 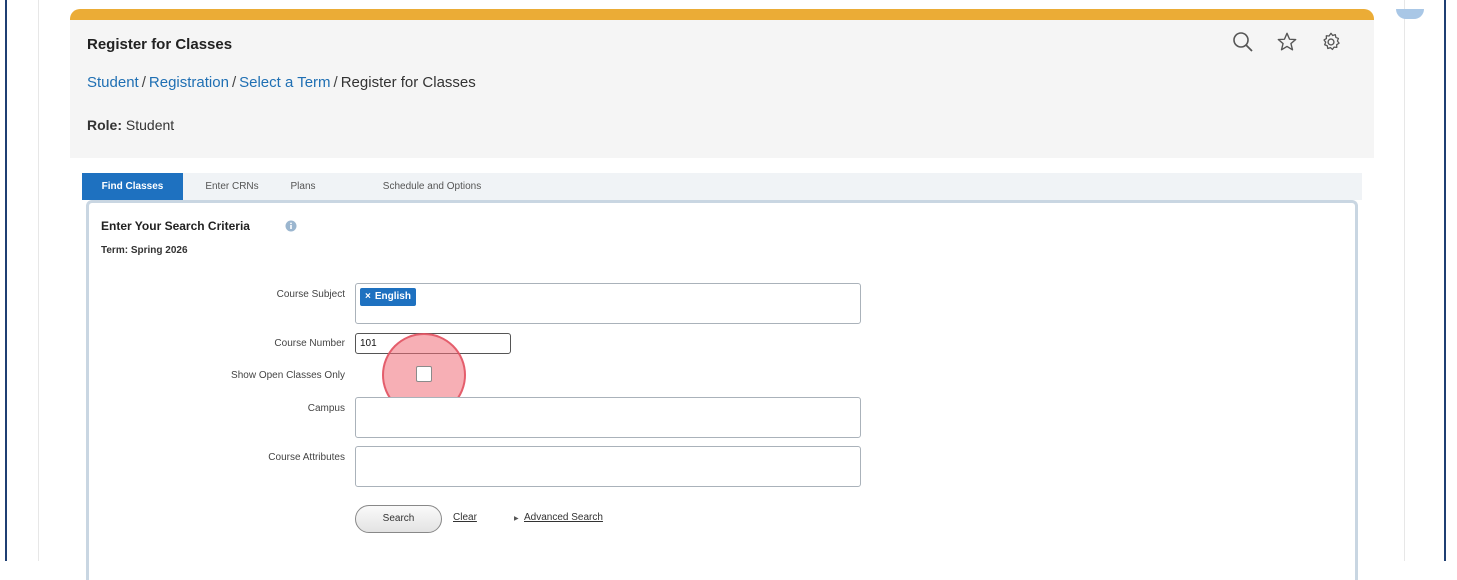 I want to click on header-toolbar, so click(x=1287, y=42).